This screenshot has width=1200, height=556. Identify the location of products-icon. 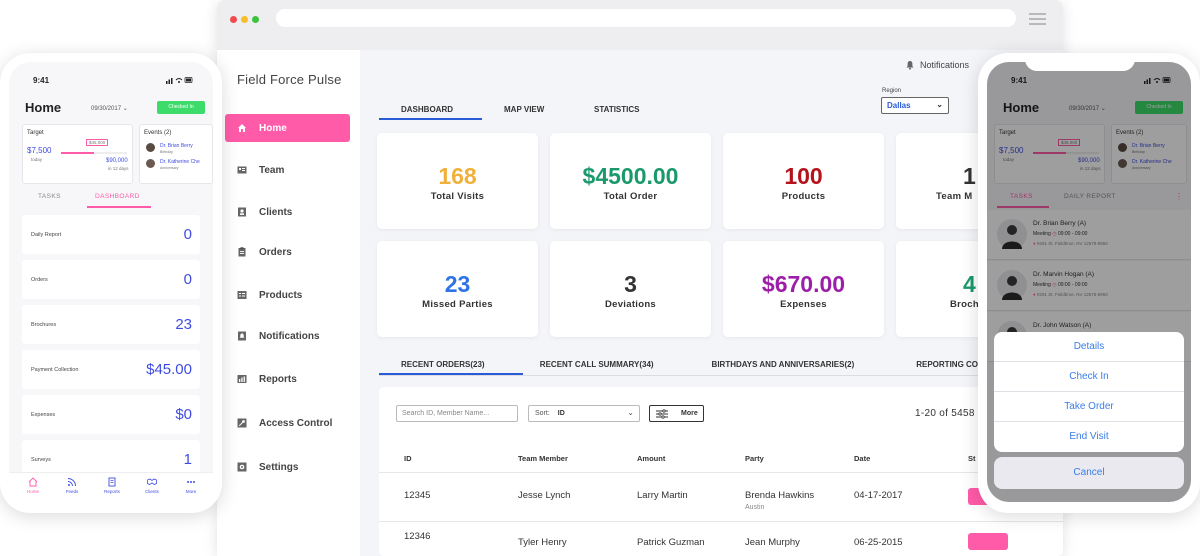
(242, 295).